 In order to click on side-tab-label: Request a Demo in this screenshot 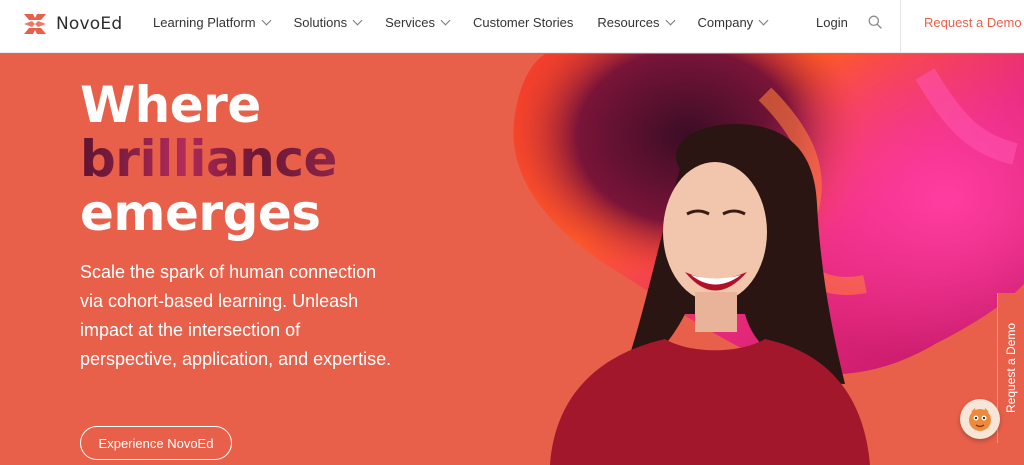, I will do `click(1011, 368)`.